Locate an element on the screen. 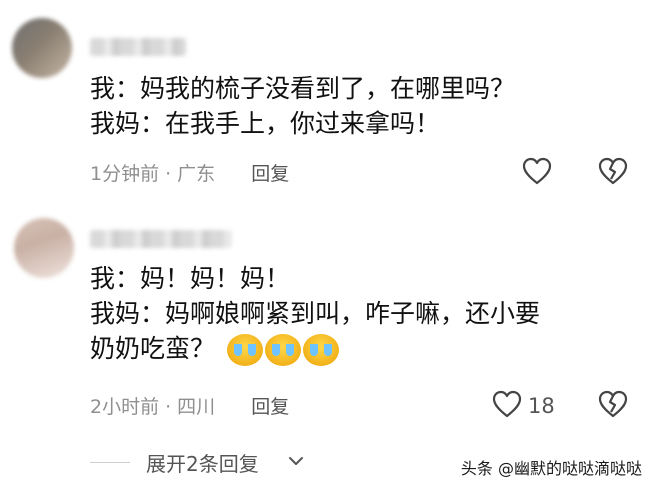 The width and height of the screenshot is (660, 495). divider-line is located at coordinates (110, 462).